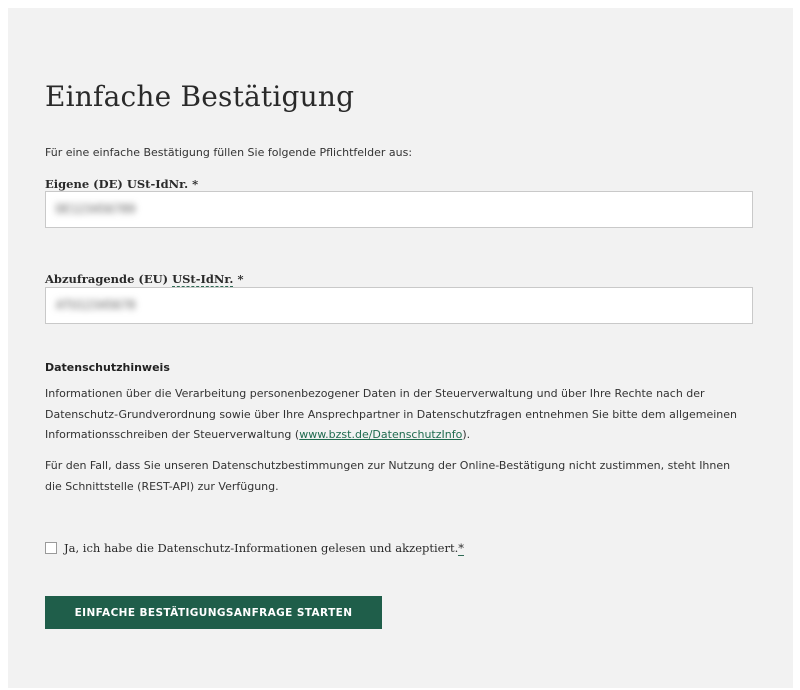 The height and width of the screenshot is (690, 800). I want to click on queried-vat-label: Abzufragende (EU) USt-IdNr. *, so click(144, 279).